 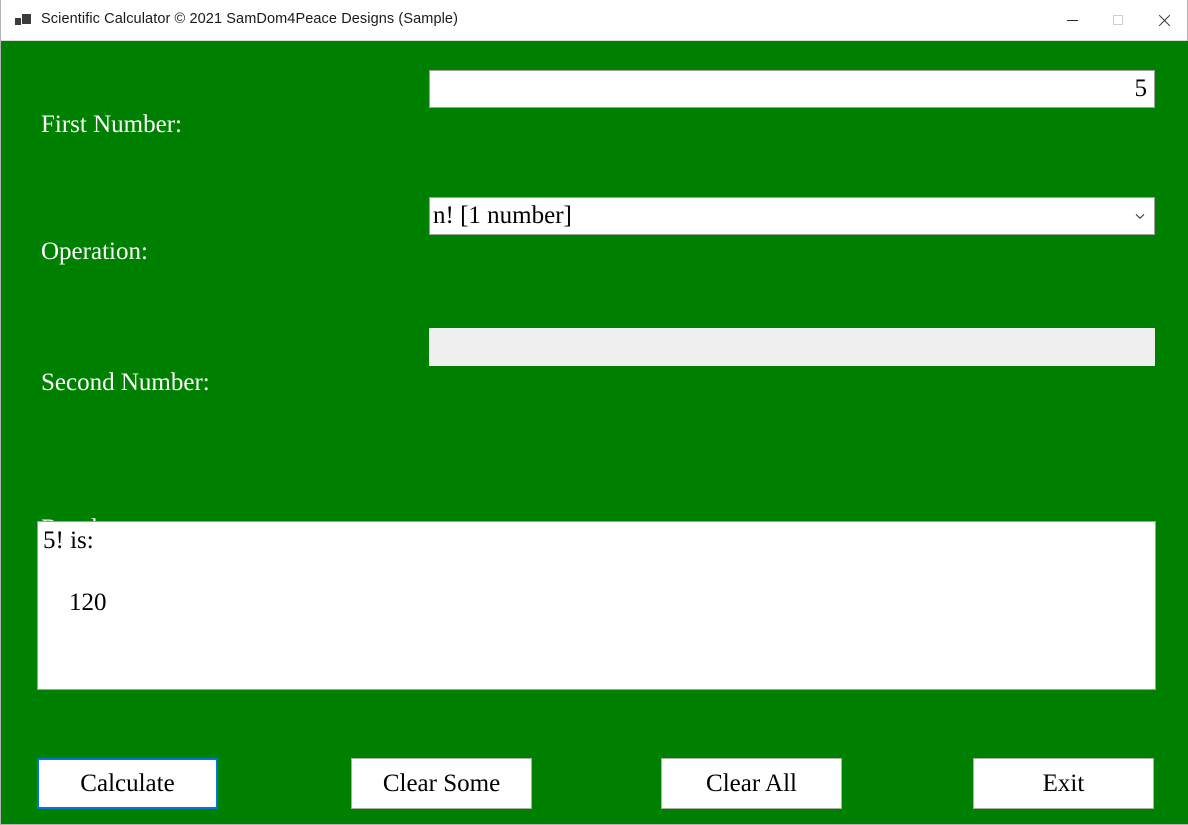 I want to click on minimize-icon, so click(x=1072, y=20).